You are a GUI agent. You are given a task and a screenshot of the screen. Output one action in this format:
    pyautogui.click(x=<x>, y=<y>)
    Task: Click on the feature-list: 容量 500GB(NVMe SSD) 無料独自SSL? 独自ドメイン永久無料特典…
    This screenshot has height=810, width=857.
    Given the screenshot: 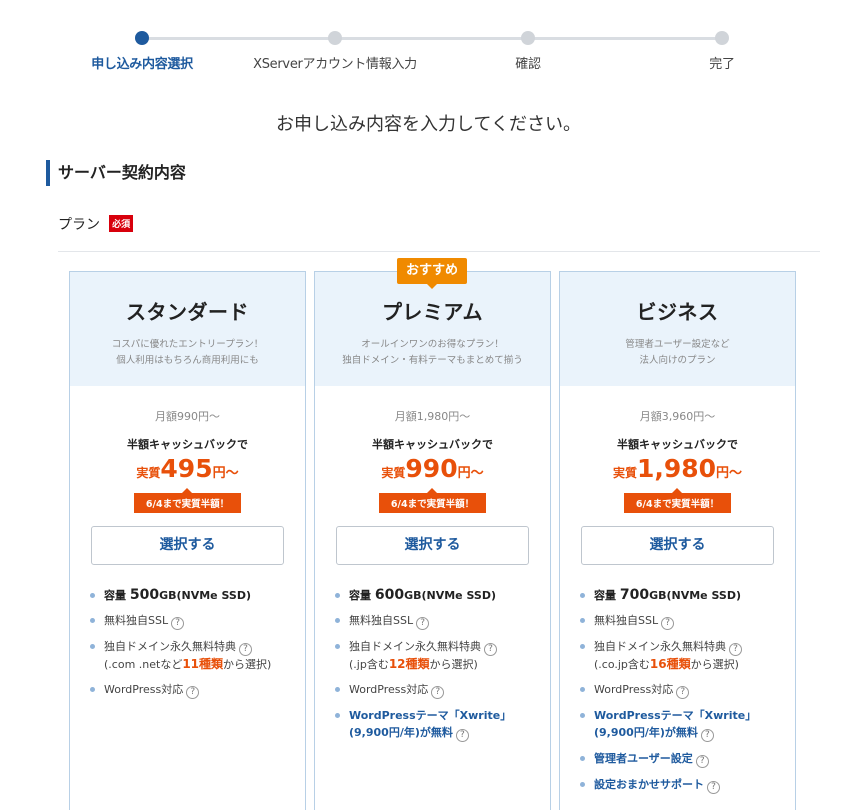 What is the action you would take?
    pyautogui.click(x=187, y=643)
    